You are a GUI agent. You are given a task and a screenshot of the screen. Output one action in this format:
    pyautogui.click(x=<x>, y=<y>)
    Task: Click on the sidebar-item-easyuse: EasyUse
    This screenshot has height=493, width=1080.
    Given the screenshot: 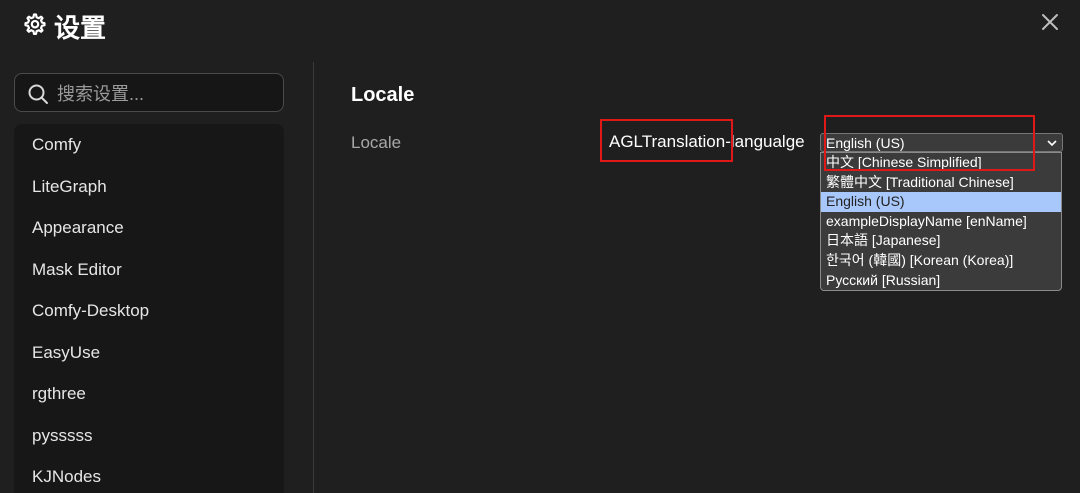 What is the action you would take?
    pyautogui.click(x=149, y=353)
    